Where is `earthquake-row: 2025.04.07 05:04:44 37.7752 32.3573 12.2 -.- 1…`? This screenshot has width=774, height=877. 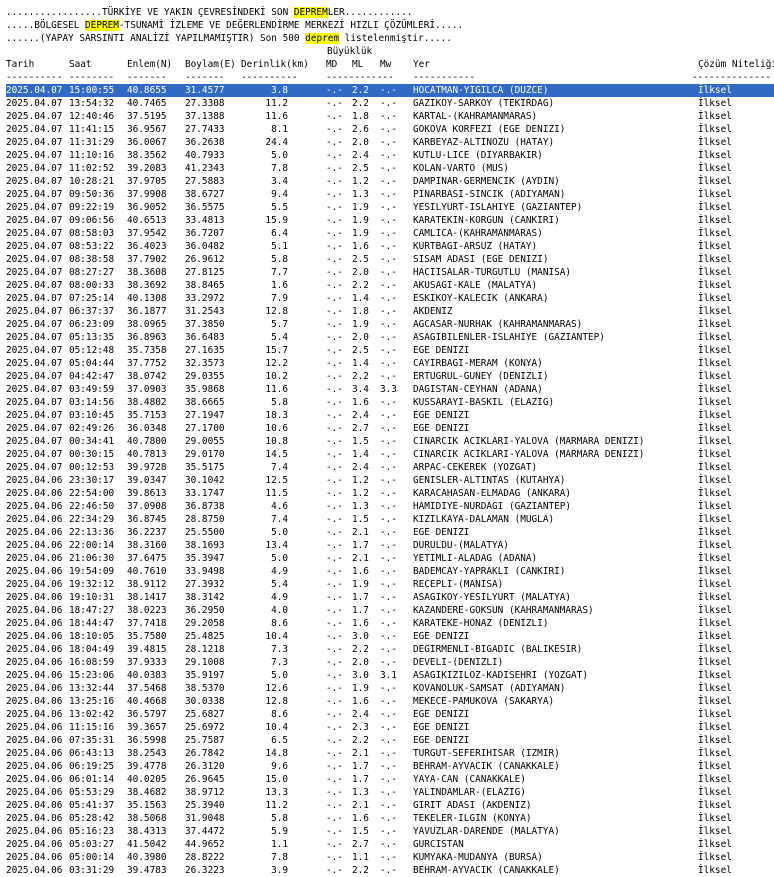
earthquake-row: 2025.04.07 05:04:44 37.7752 32.3573 12.2 -.- 1… is located at coordinates (390, 363).